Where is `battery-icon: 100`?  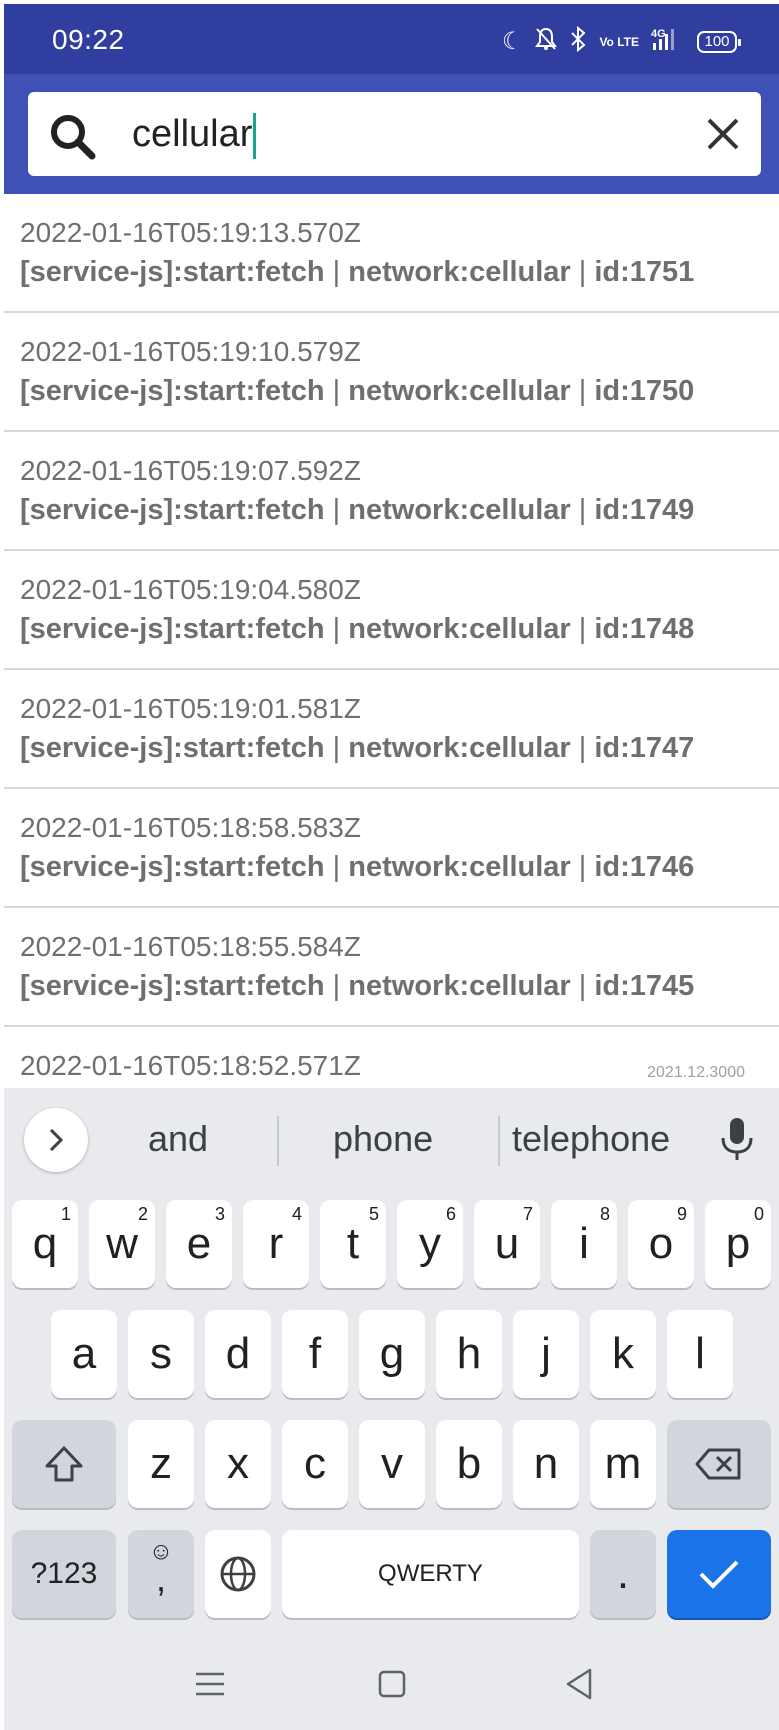 battery-icon: 100 is located at coordinates (719, 41).